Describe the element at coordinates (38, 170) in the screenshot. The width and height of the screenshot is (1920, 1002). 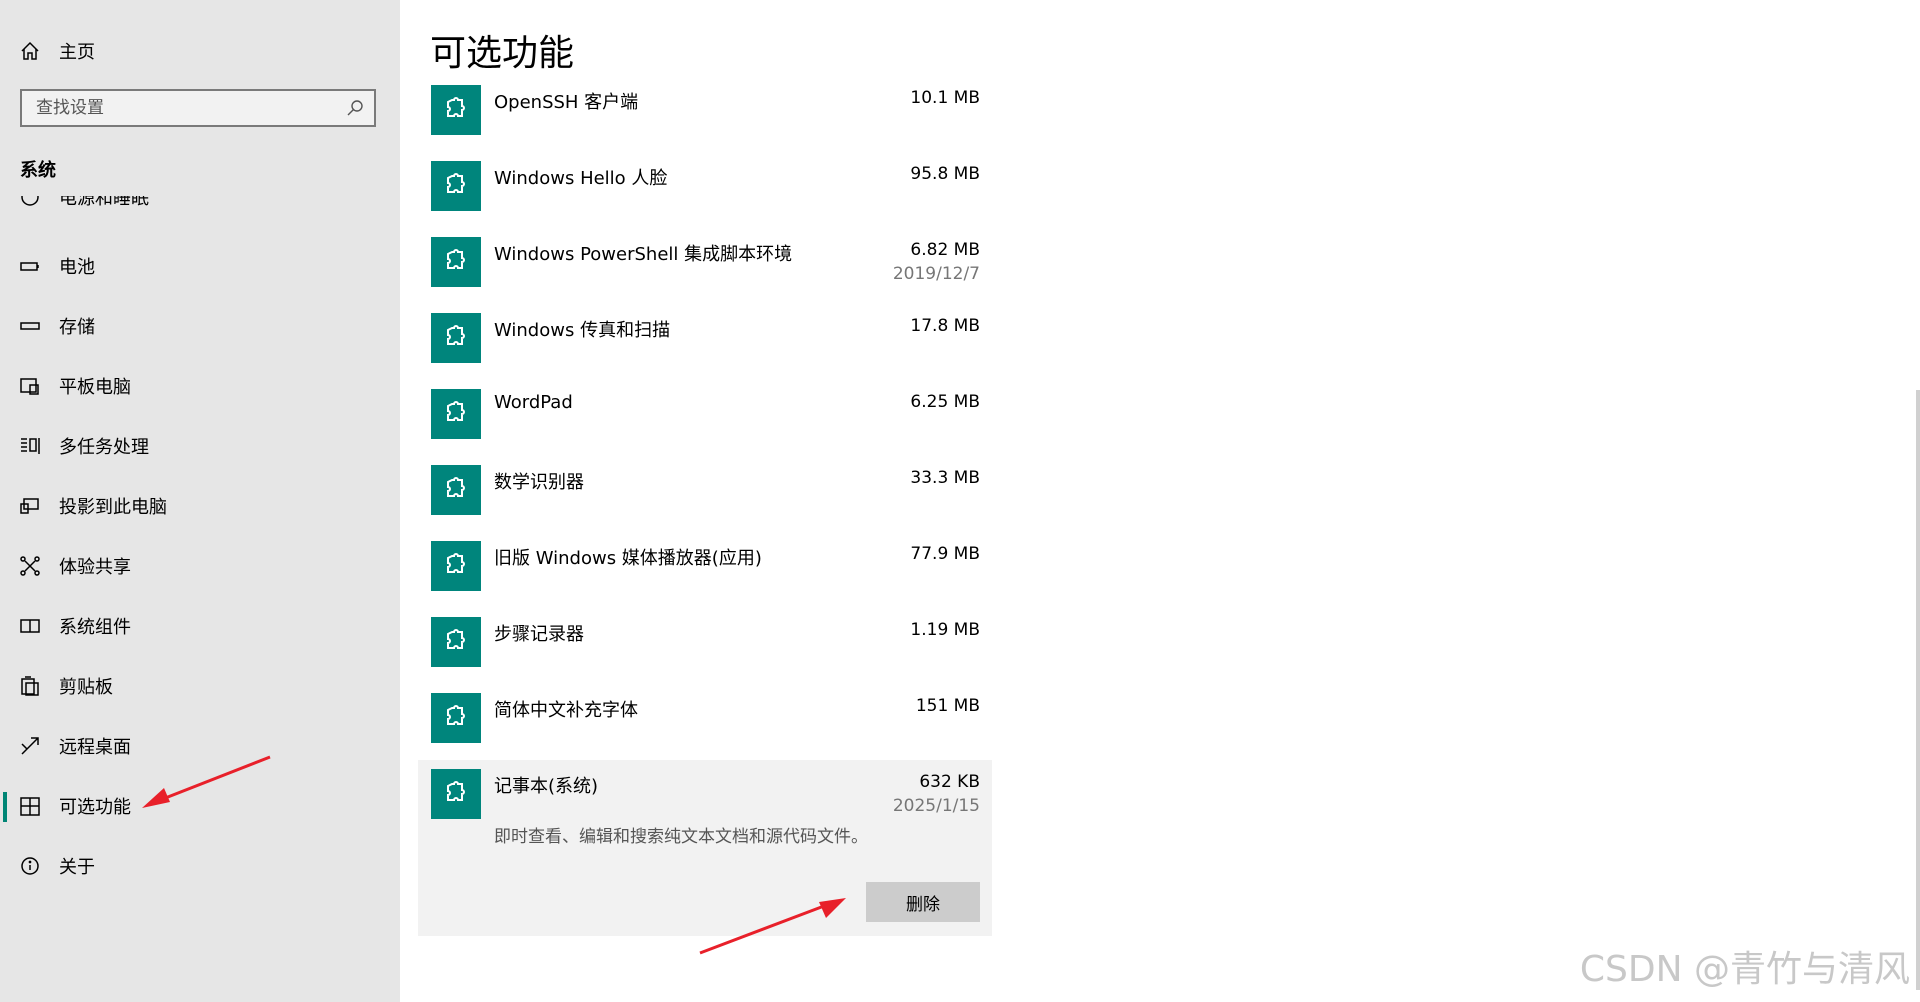
I see `section-title: 系统` at that location.